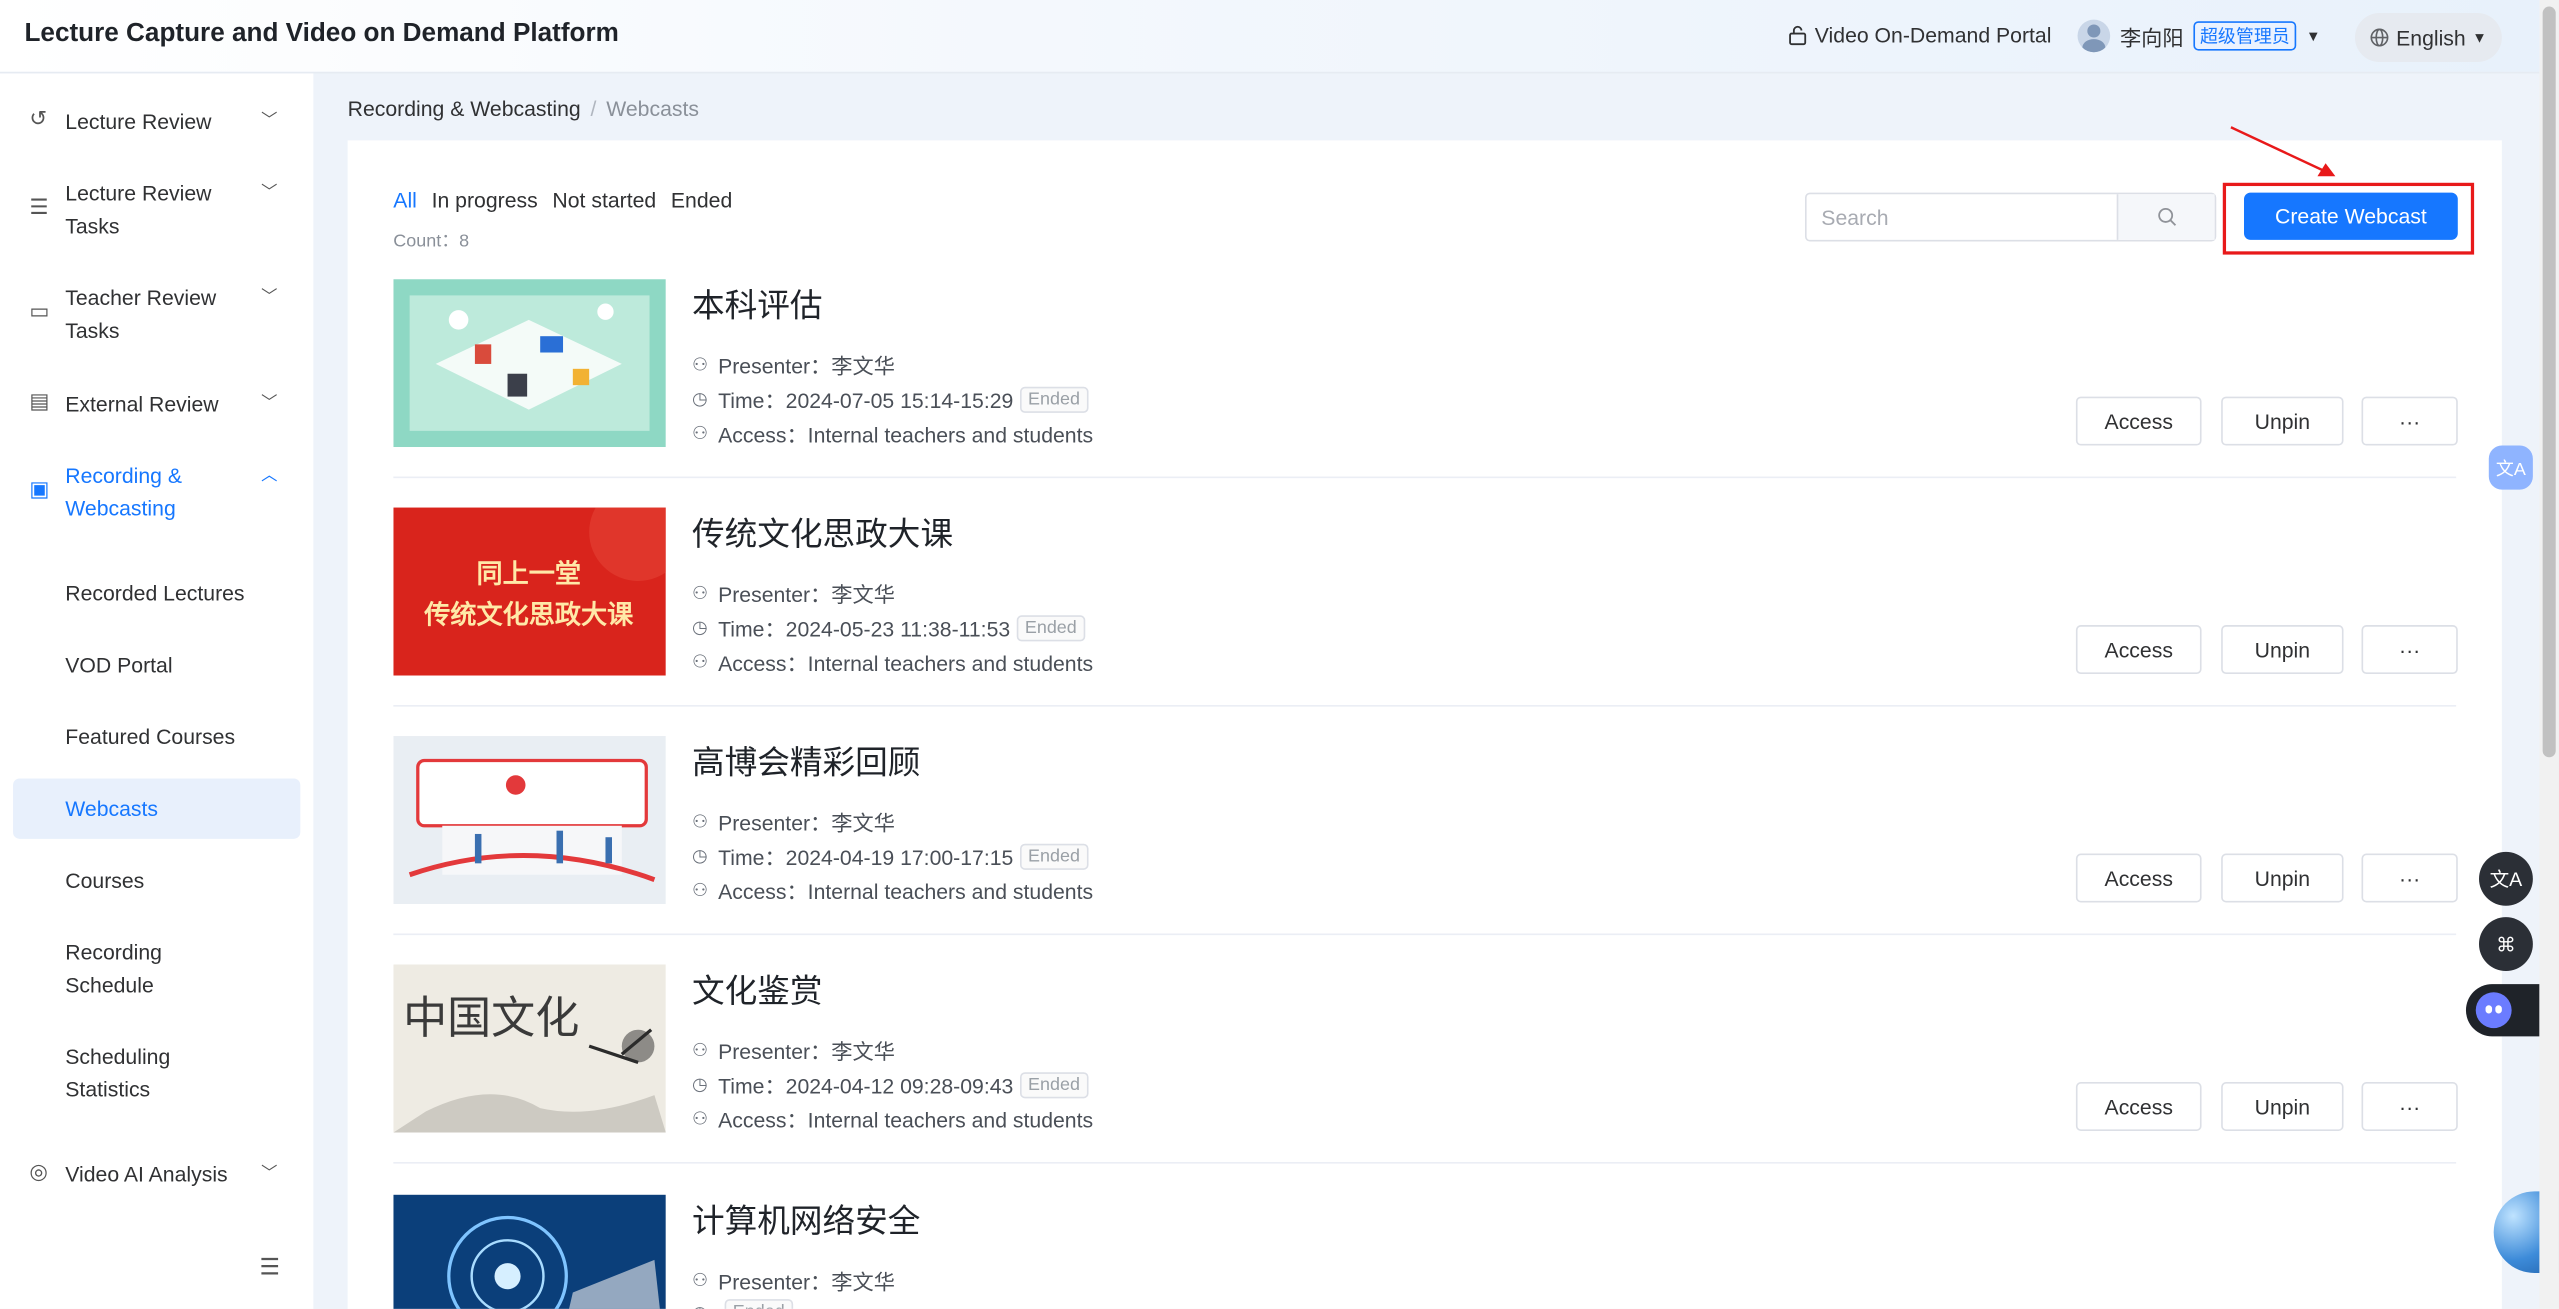  What do you see at coordinates (39, 206) in the screenshot?
I see `task-list-icon: ☰` at bounding box center [39, 206].